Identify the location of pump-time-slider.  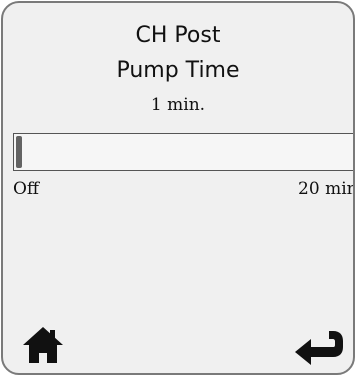
(183, 152).